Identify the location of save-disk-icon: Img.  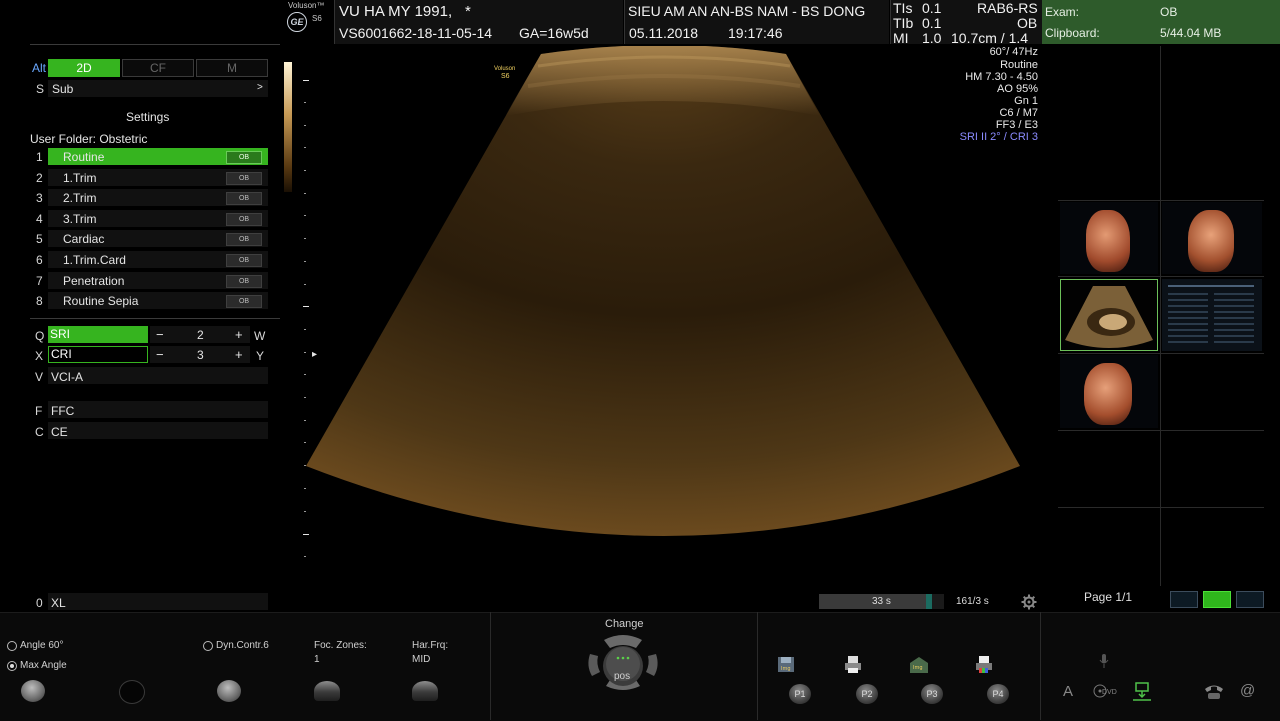
(786, 664).